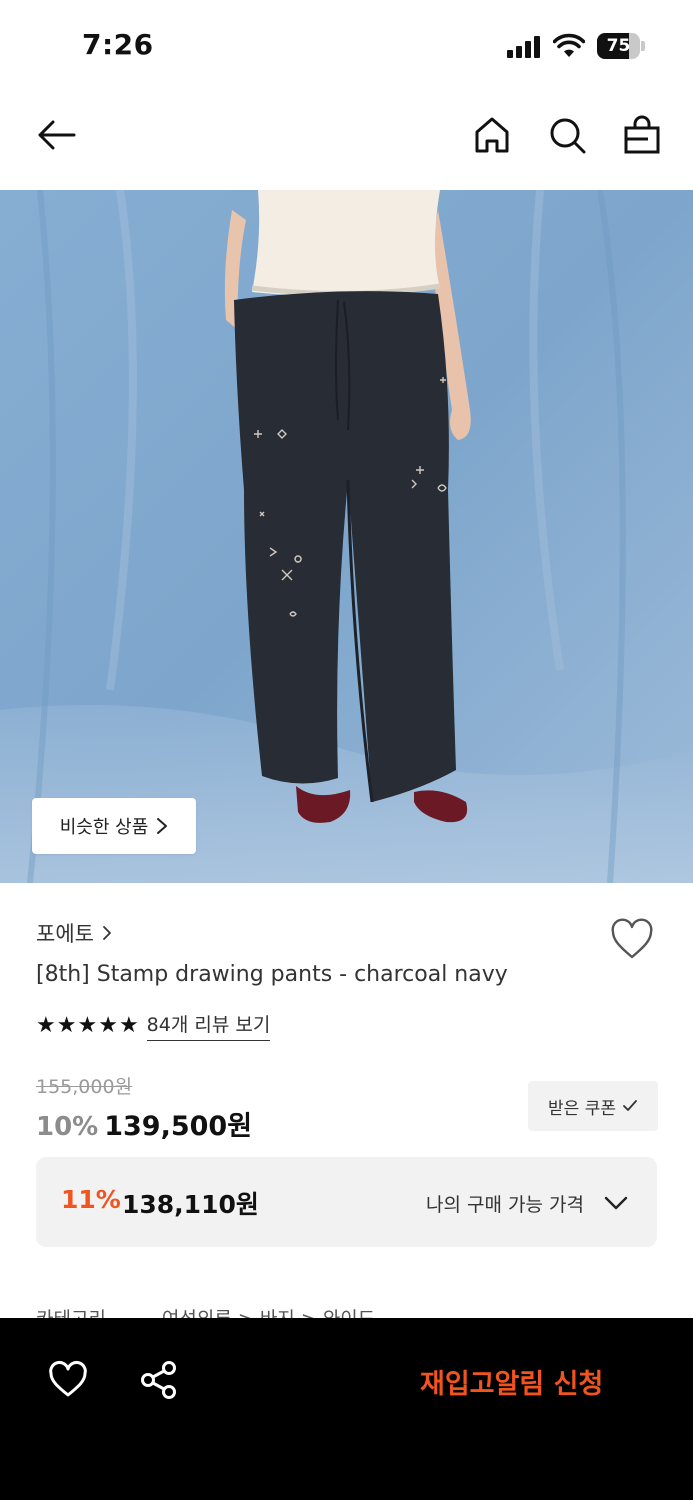 The width and height of the screenshot is (693, 1500). Describe the element at coordinates (569, 45) in the screenshot. I see `wifi-icon` at that location.